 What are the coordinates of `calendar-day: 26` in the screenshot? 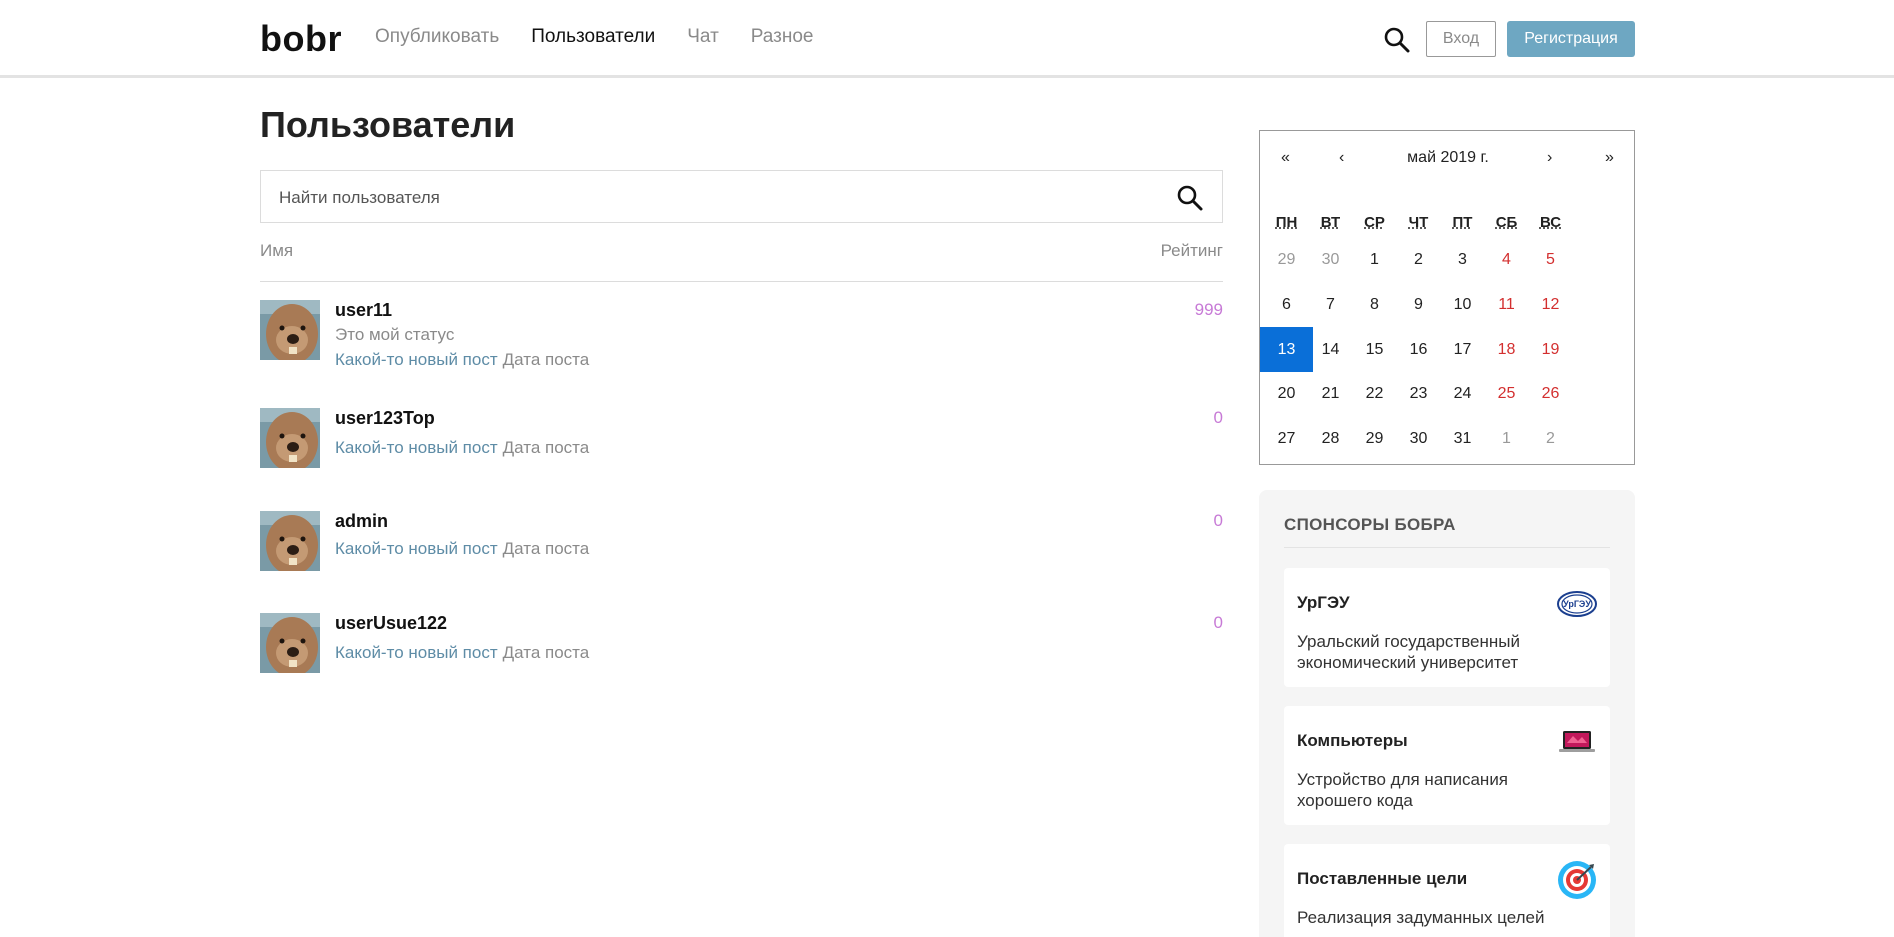 It's located at (1550, 393).